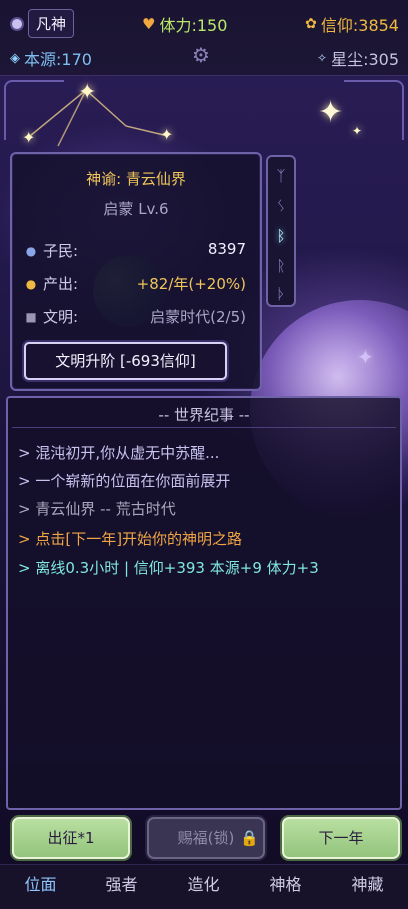 Image resolution: width=408 pixels, height=909 pixels. I want to click on world-title: 神谕: 青云仙界, so click(136, 179).